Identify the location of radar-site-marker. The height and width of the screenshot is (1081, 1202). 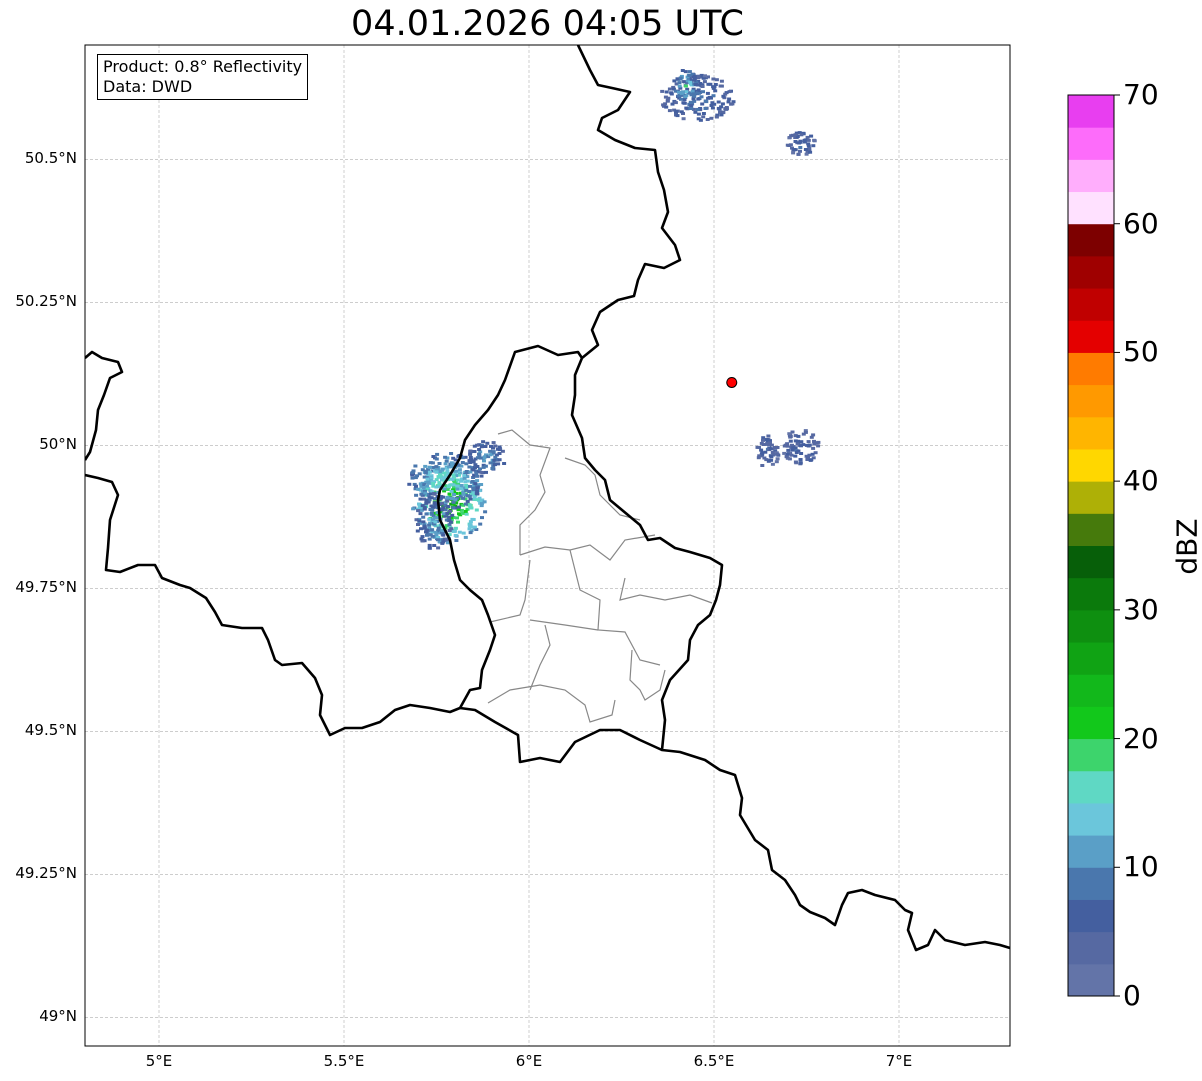
(732, 382).